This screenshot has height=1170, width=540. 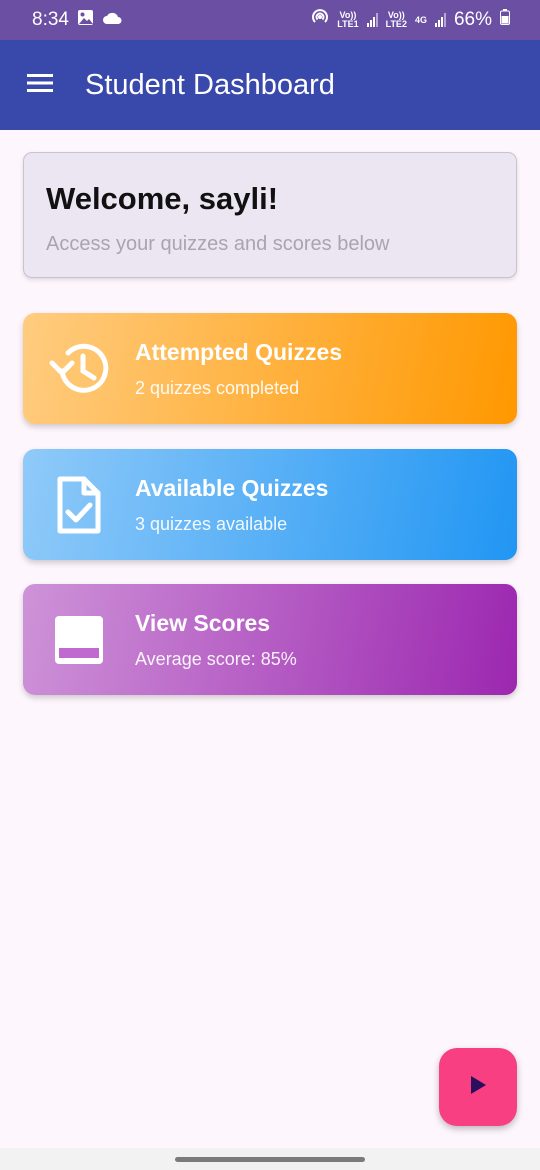 What do you see at coordinates (320, 20) in the screenshot?
I see `hotspot-icon` at bounding box center [320, 20].